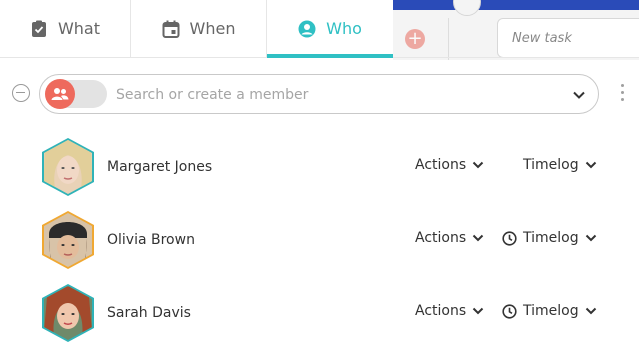 Image resolution: width=639 pixels, height=351 pixels. Describe the element at coordinates (171, 29) in the screenshot. I see `calendar-icon` at that location.